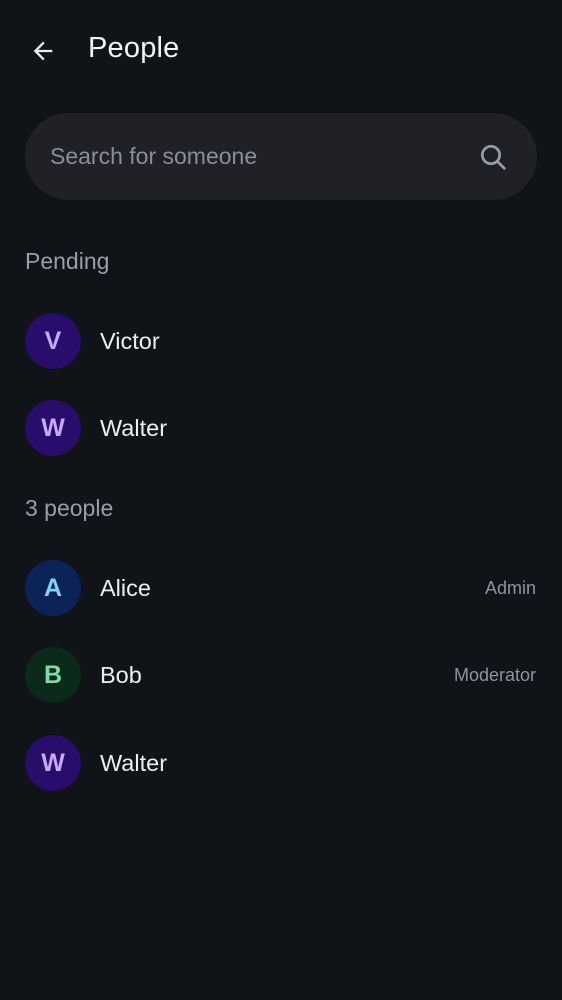 This screenshot has height=1000, width=562. What do you see at coordinates (67, 261) in the screenshot?
I see `section-header-pending: Pending` at bounding box center [67, 261].